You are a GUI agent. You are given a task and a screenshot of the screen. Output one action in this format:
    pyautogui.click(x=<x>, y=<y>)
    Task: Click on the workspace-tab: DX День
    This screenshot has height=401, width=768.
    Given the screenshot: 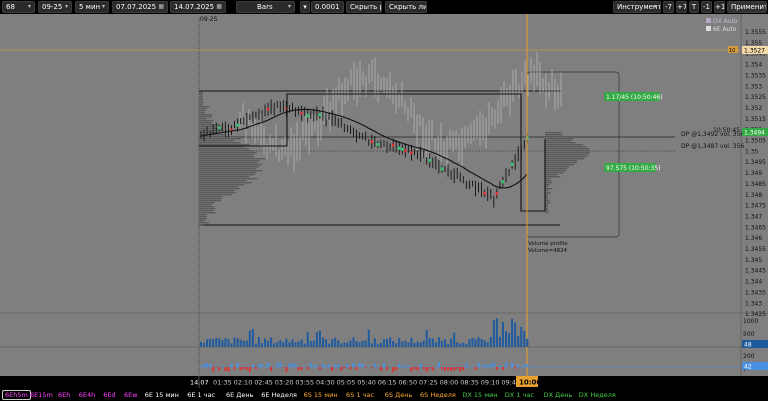 What is the action you would take?
    pyautogui.click(x=558, y=395)
    